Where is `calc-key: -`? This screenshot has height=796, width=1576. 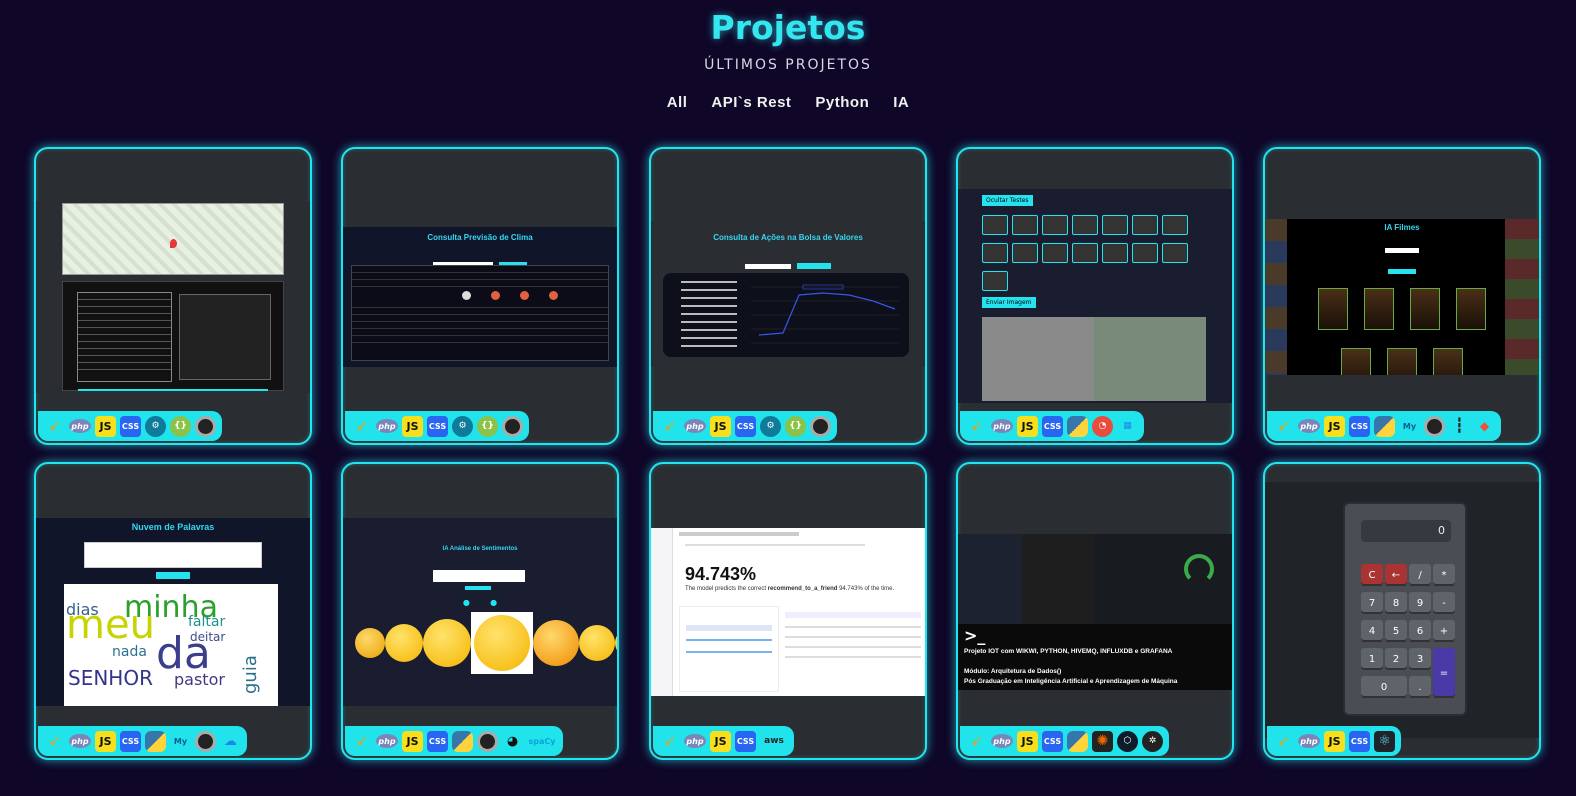
calc-key: - is located at coordinates (1444, 603).